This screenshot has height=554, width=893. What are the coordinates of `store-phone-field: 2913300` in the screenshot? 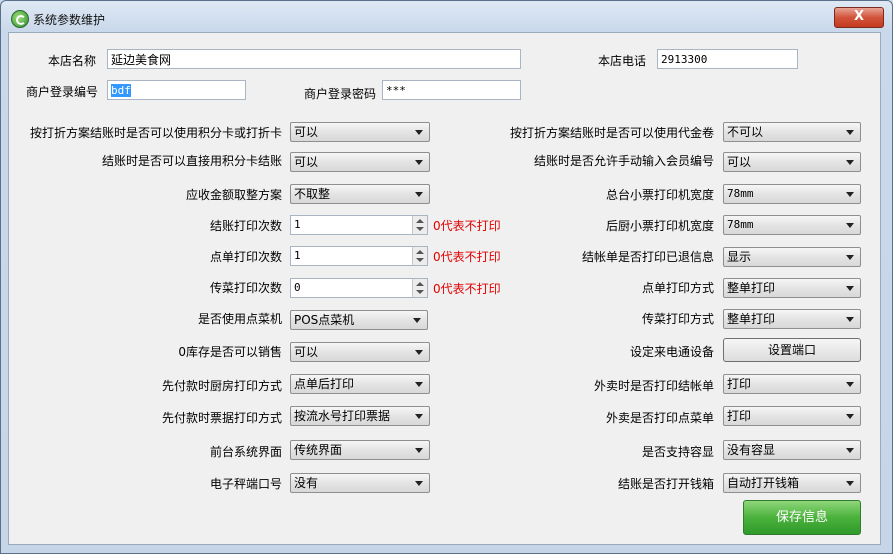 It's located at (727, 59).